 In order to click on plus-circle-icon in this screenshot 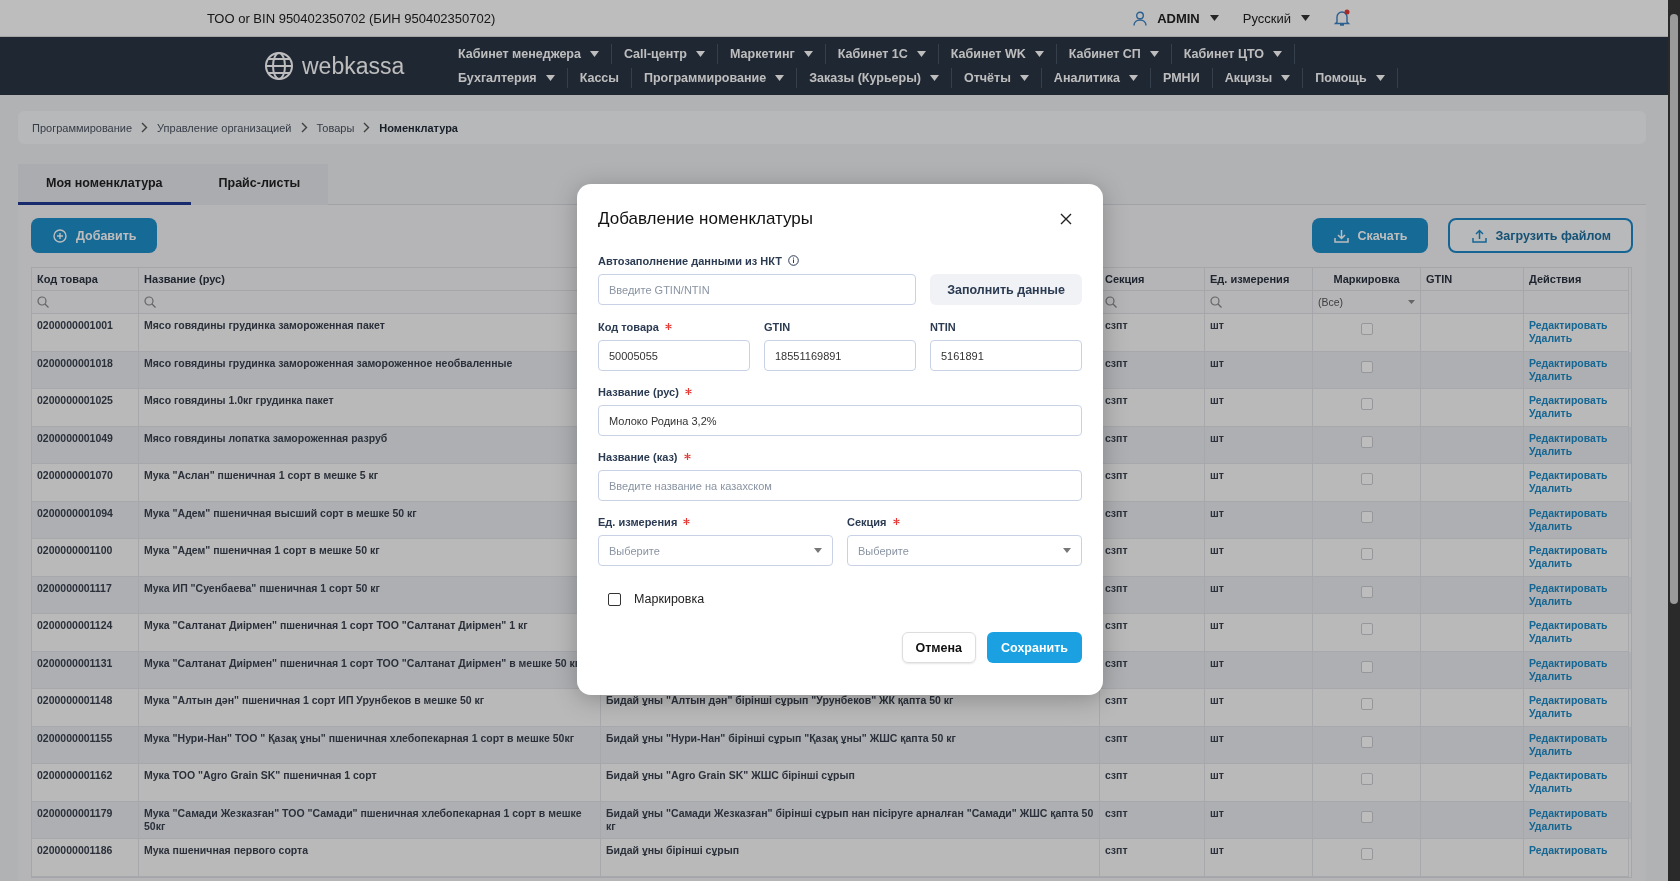, I will do `click(60, 235)`.